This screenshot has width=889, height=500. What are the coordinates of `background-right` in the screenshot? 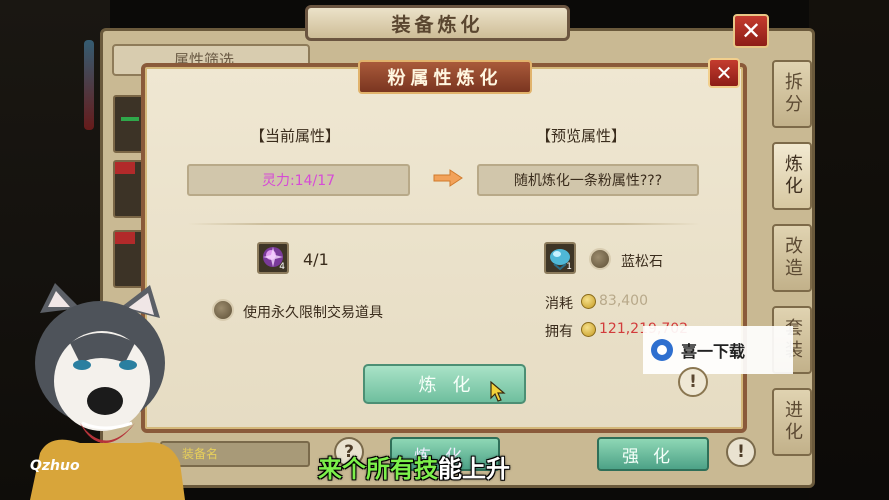 It's located at (849, 250).